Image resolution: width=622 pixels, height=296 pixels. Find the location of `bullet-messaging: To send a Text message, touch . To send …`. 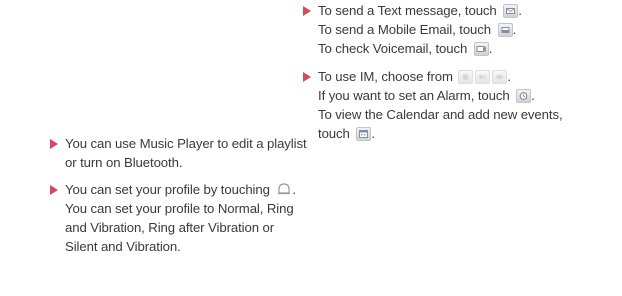

bullet-messaging: To send a Text message, touch . To send … is located at coordinates (460, 29).